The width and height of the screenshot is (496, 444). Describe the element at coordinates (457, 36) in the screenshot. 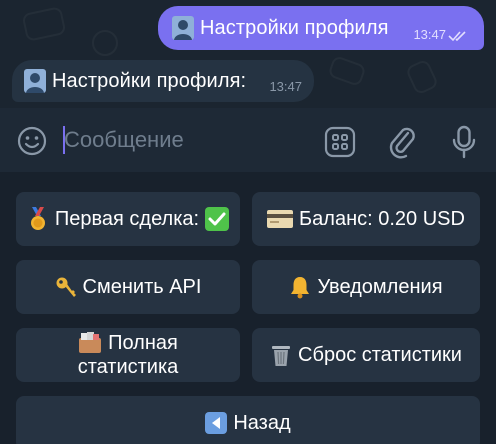

I see `read-double-check-icon` at that location.